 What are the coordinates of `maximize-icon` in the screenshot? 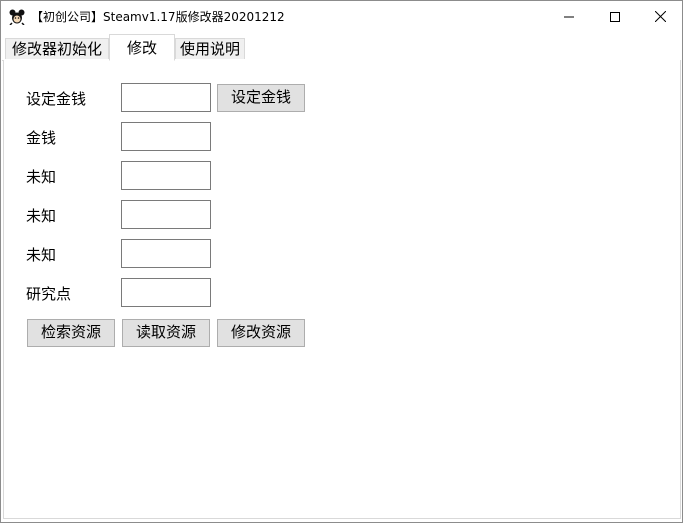 It's located at (615, 16).